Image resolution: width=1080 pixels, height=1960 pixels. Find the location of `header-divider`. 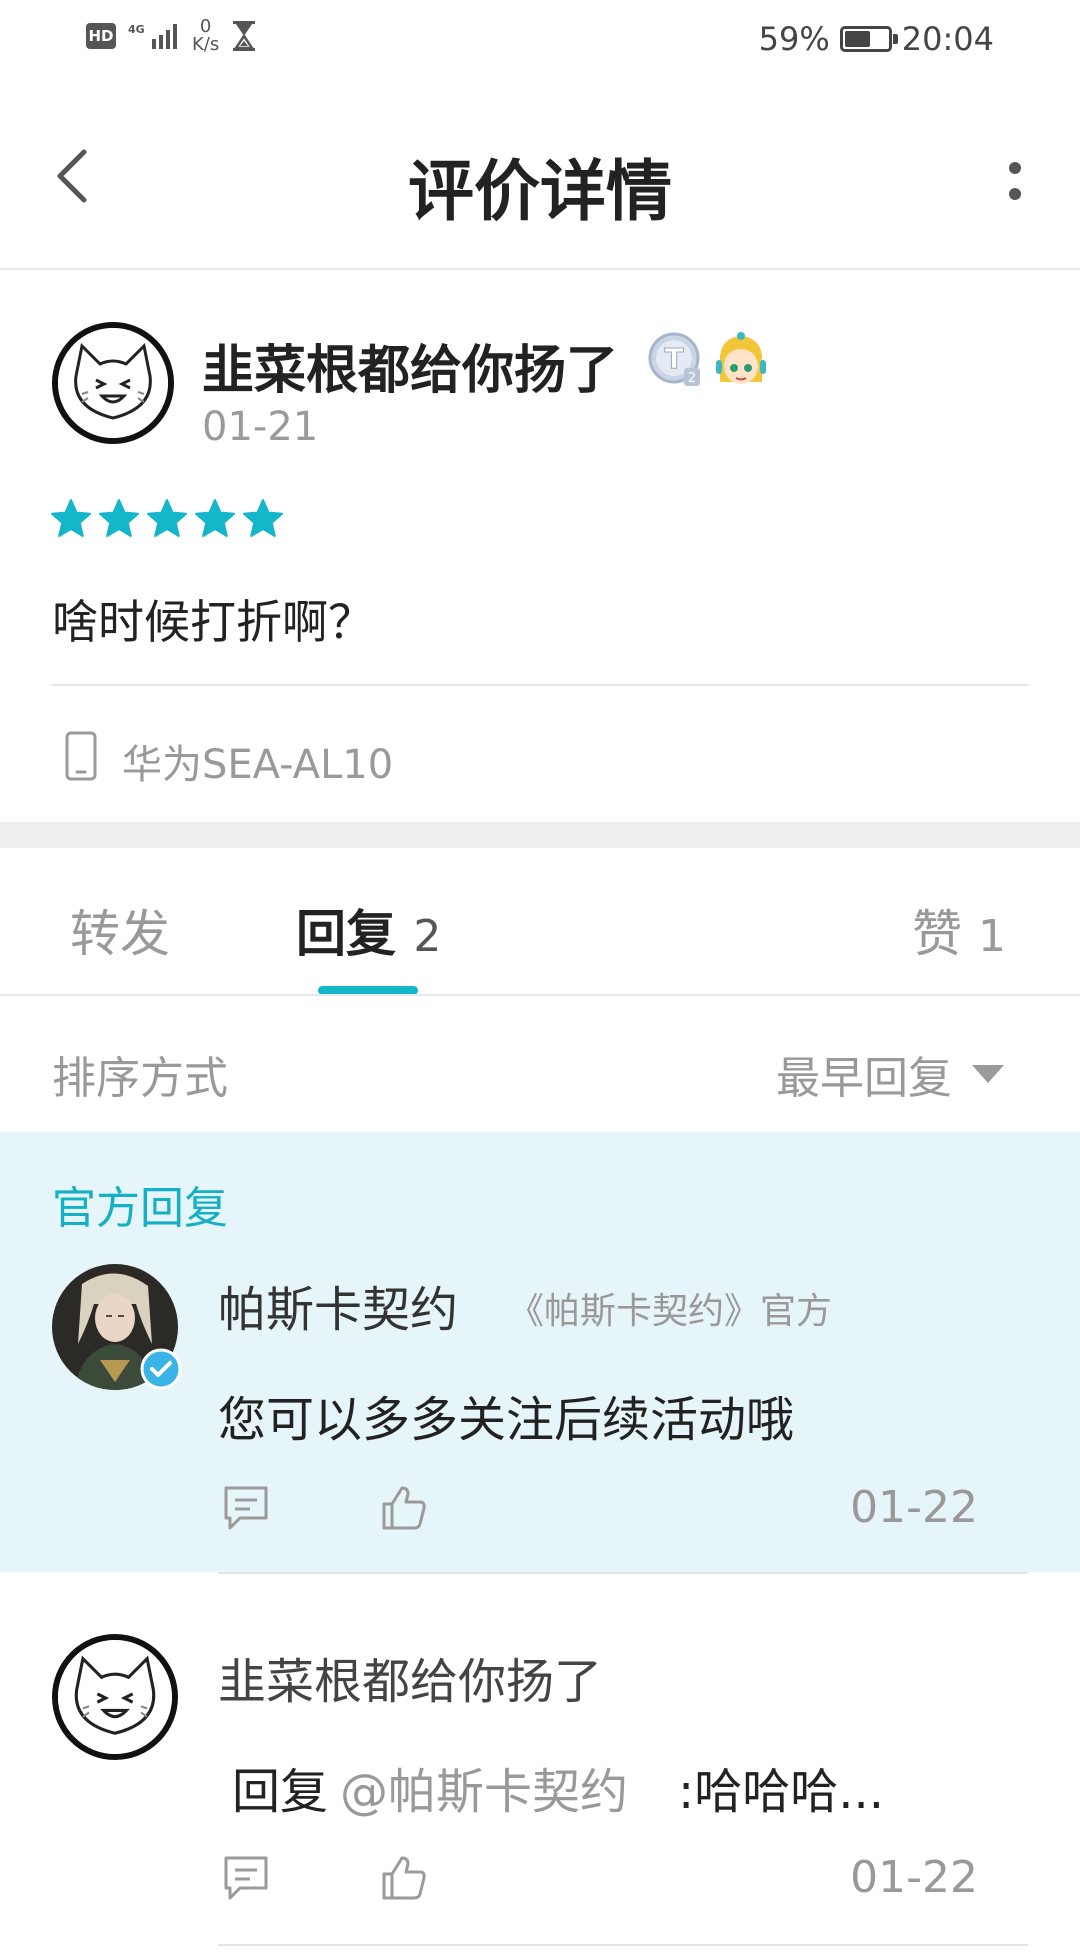

header-divider is located at coordinates (540, 269).